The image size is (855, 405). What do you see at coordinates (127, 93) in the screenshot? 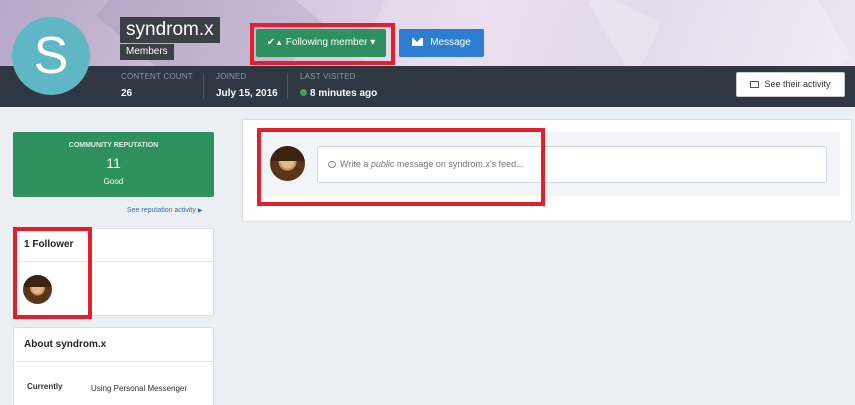
I see `stat-value: 26` at bounding box center [127, 93].